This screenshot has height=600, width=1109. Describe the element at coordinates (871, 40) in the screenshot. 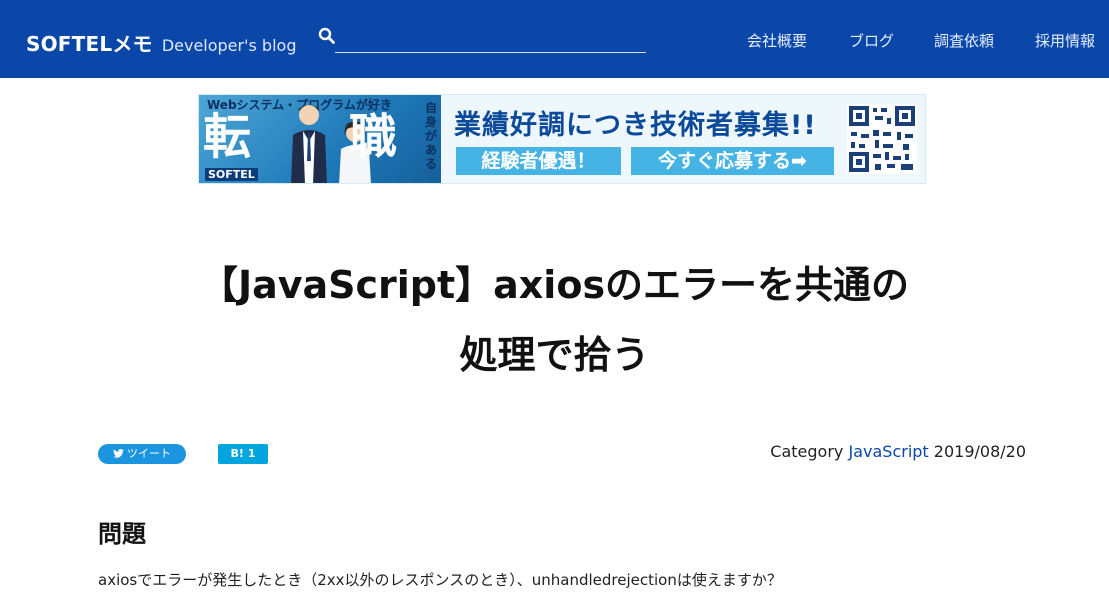

I see `nav-blog: ブログ` at that location.